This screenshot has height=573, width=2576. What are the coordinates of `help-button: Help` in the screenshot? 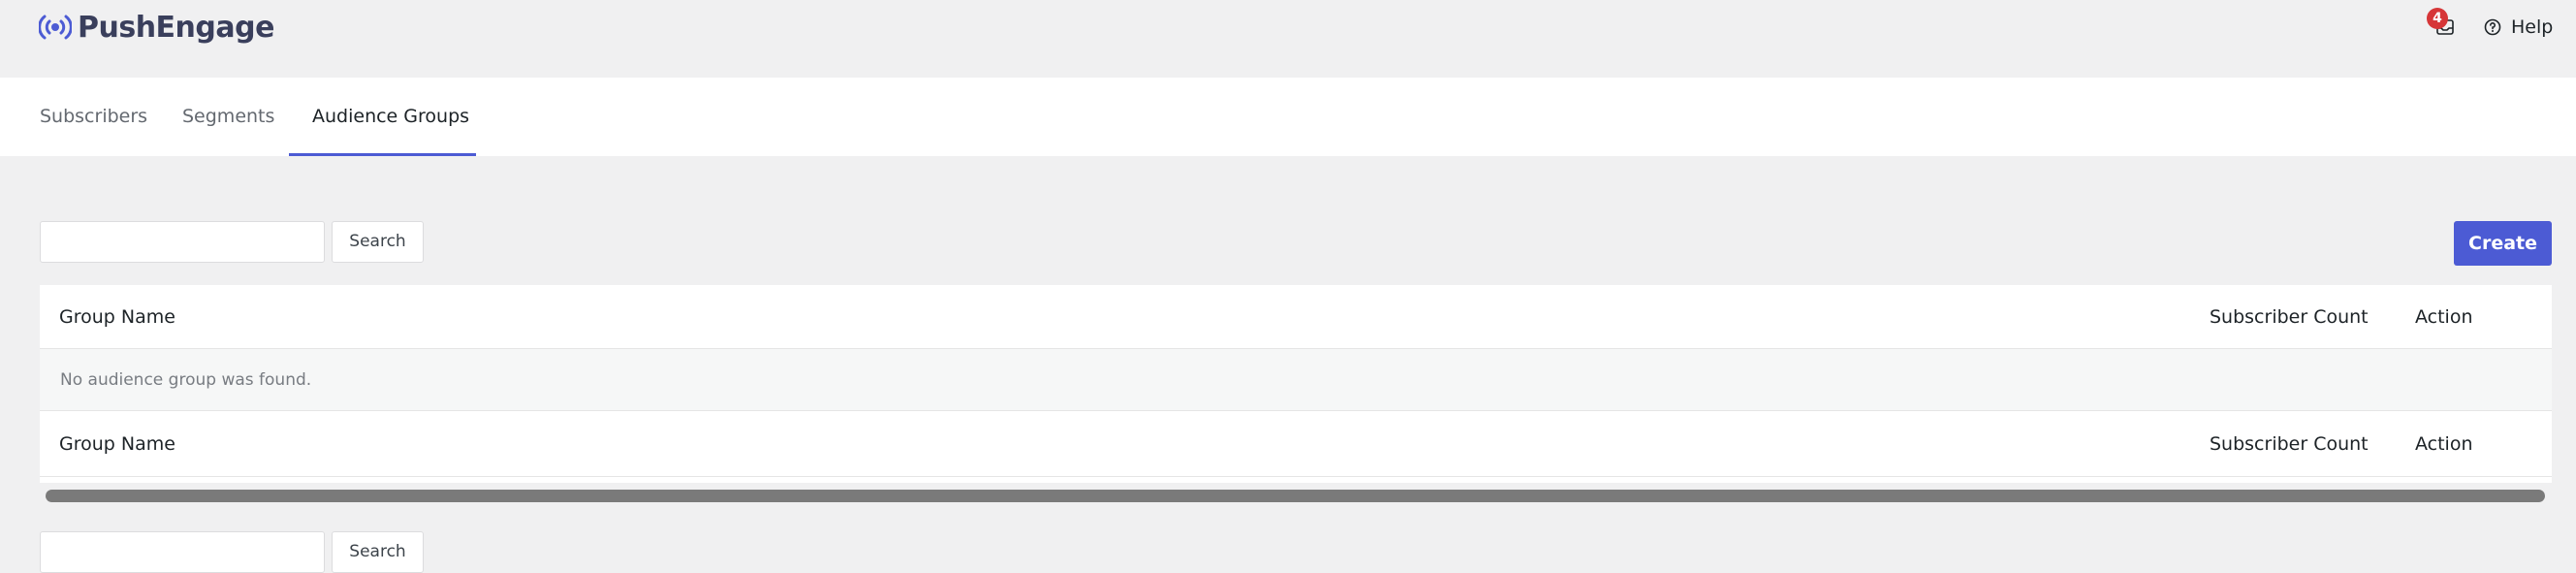 It's located at (2518, 27).